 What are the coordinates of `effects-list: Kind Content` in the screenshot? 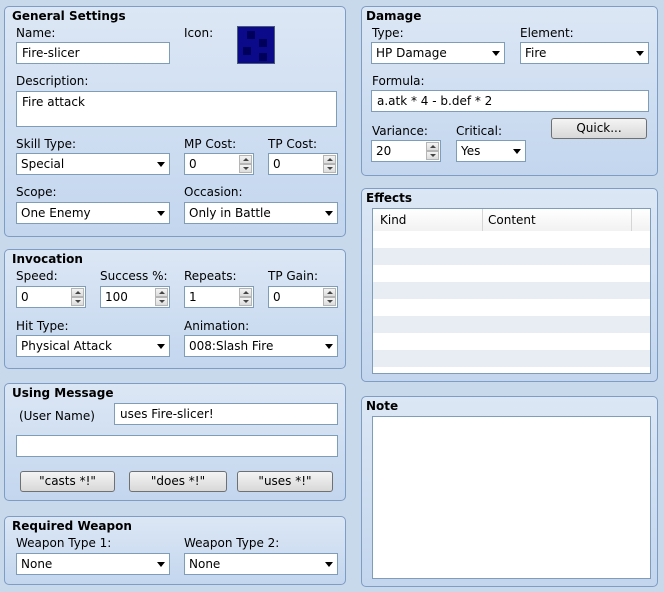 It's located at (511, 291).